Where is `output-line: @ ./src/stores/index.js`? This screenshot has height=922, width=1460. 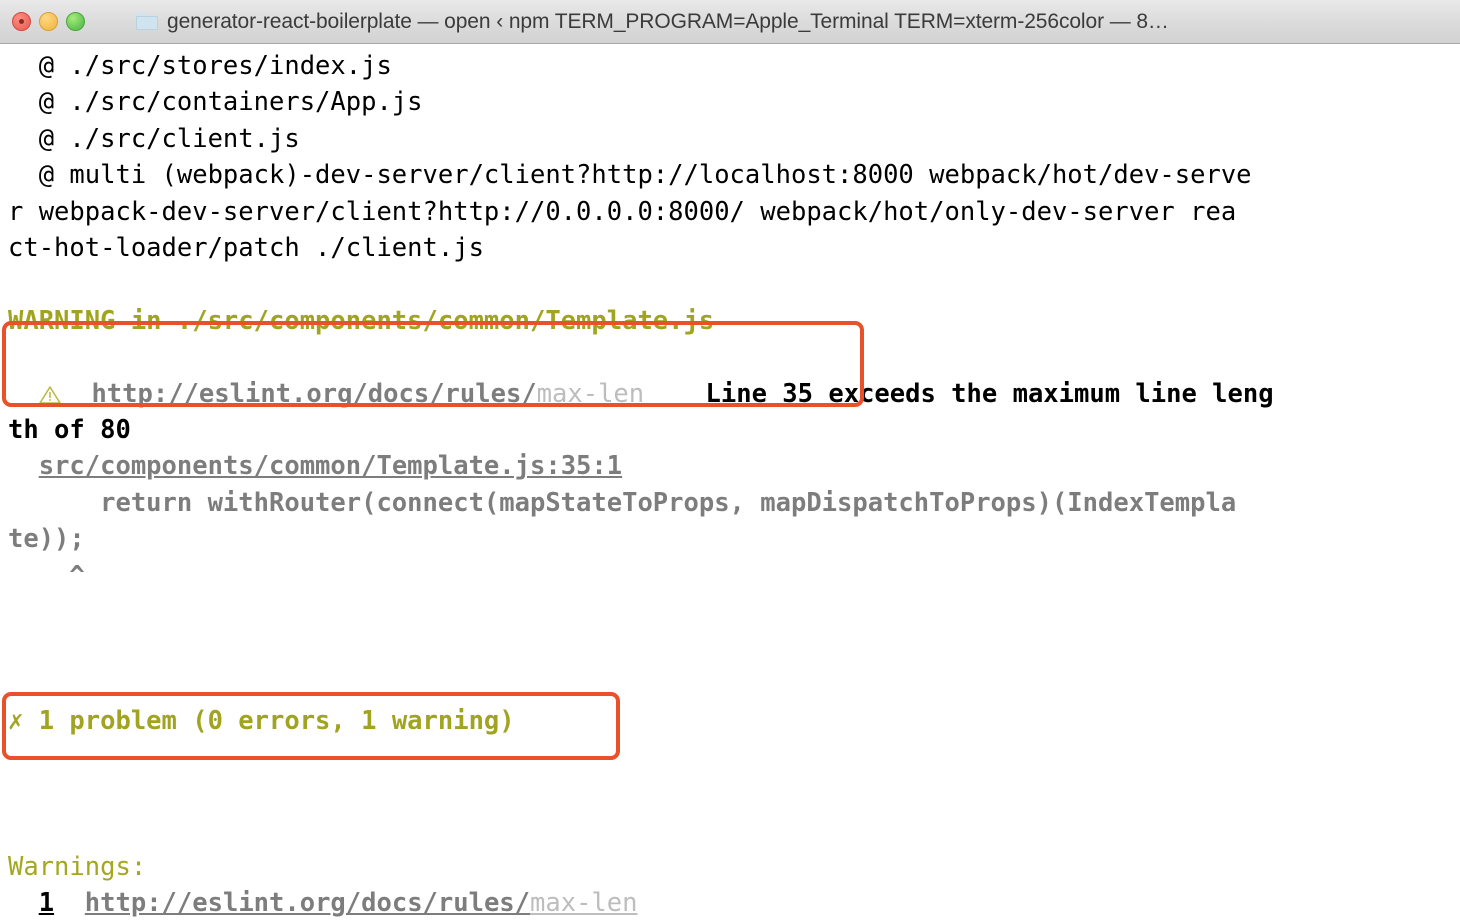 output-line: @ ./src/stores/index.js is located at coordinates (200, 66).